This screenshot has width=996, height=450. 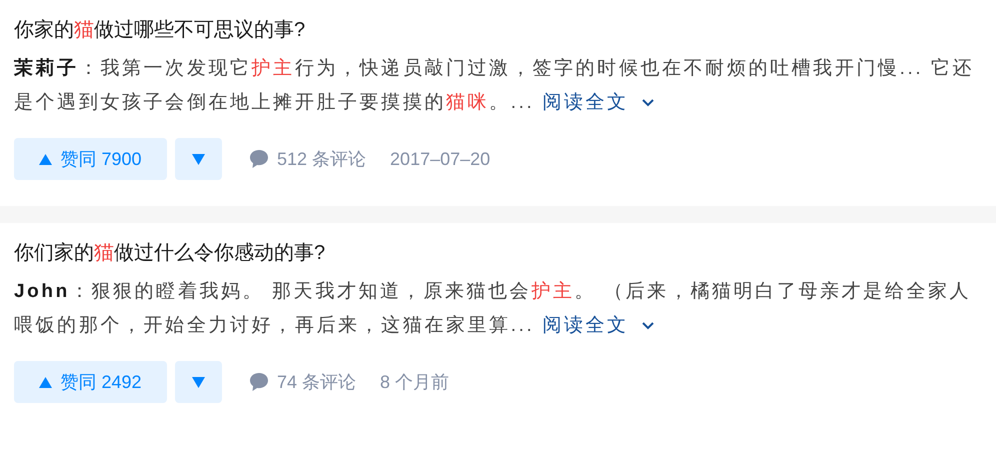 I want to click on question-title: 你家的猫做过哪些不可思议的事?, so click(x=498, y=30).